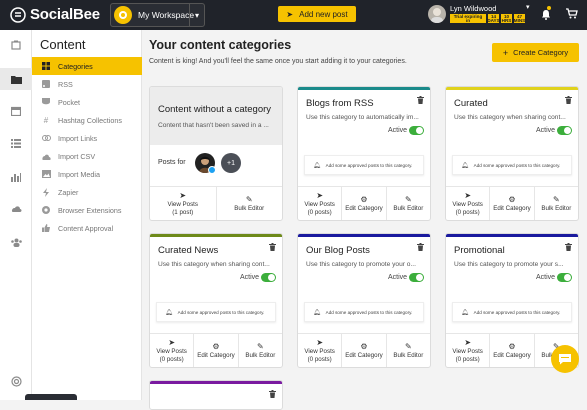 Image resolution: width=587 pixels, height=410 pixels. What do you see at coordinates (87, 156) in the screenshot?
I see `sidebar-item-import-csv: Import CSV` at bounding box center [87, 156].